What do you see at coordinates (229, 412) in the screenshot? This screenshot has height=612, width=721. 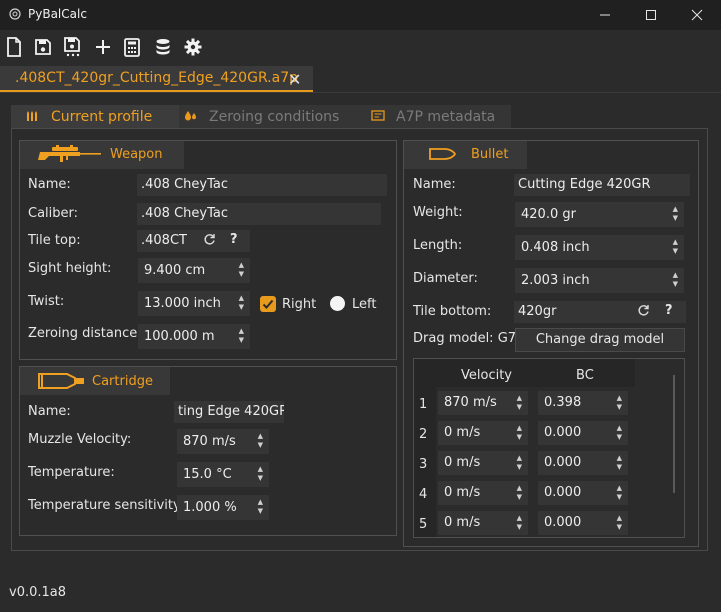 I see `cartridge-name-field: ting Edge 420GR` at bounding box center [229, 412].